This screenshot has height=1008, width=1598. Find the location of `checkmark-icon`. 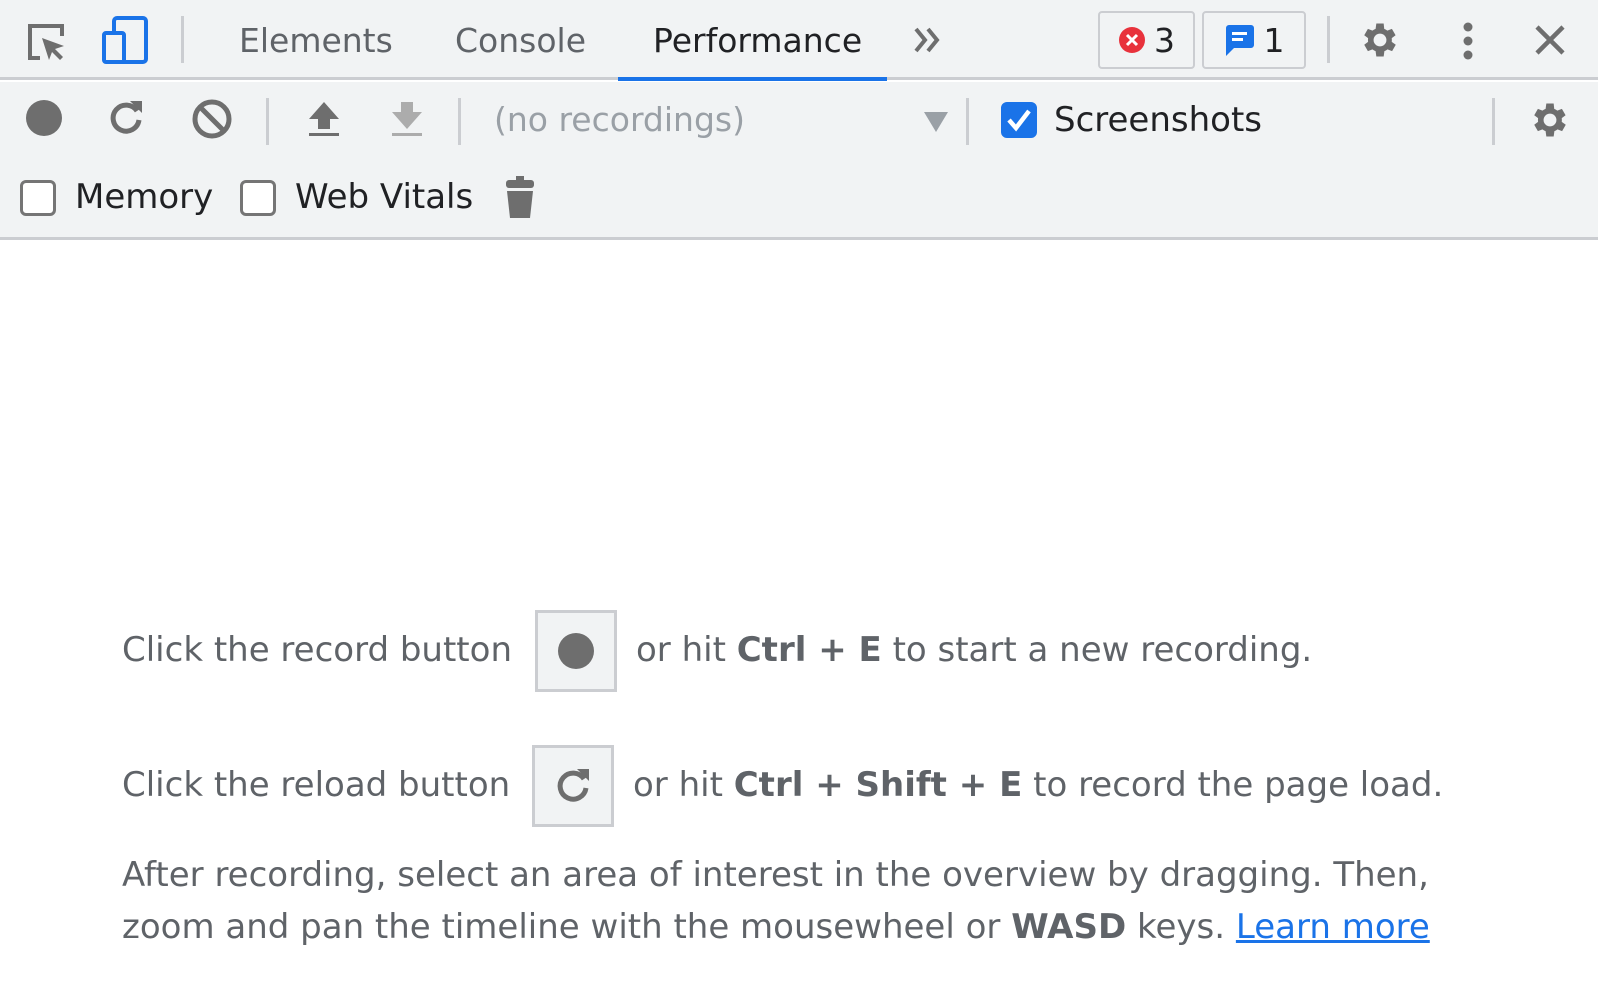

checkmark-icon is located at coordinates (1019, 120).